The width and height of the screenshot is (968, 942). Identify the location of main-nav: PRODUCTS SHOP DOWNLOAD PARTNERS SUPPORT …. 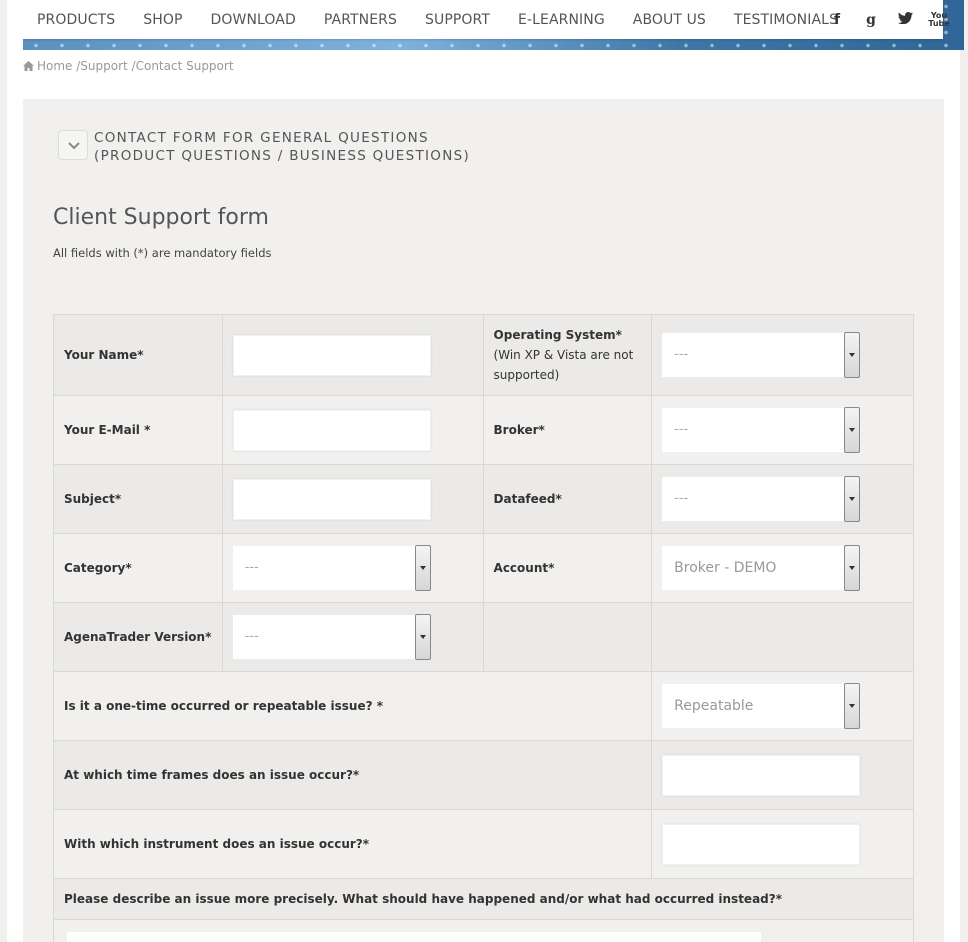
(451, 19).